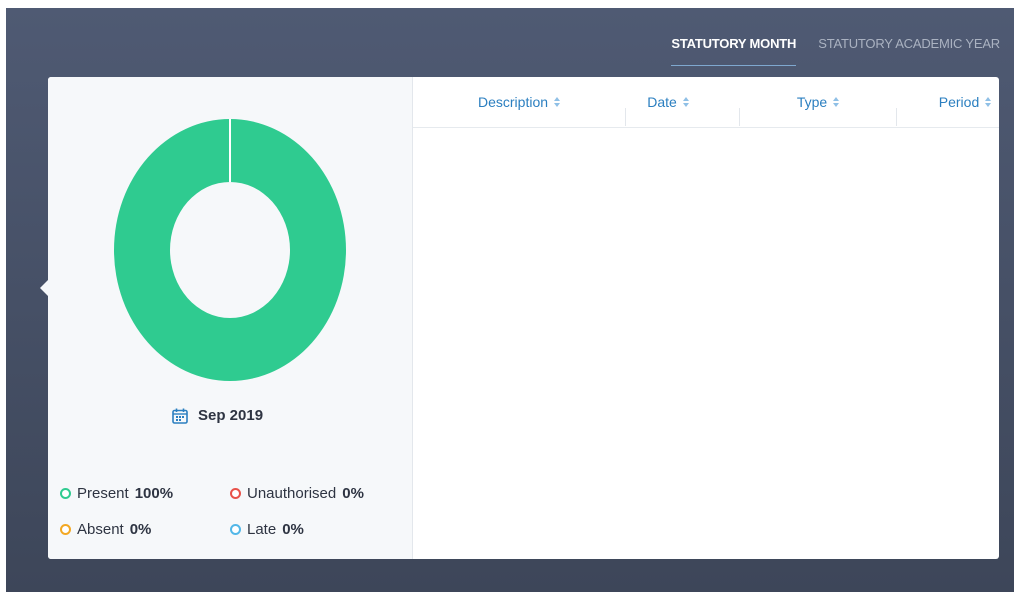  I want to click on table-header: Description Date Type Period, so click(706, 102).